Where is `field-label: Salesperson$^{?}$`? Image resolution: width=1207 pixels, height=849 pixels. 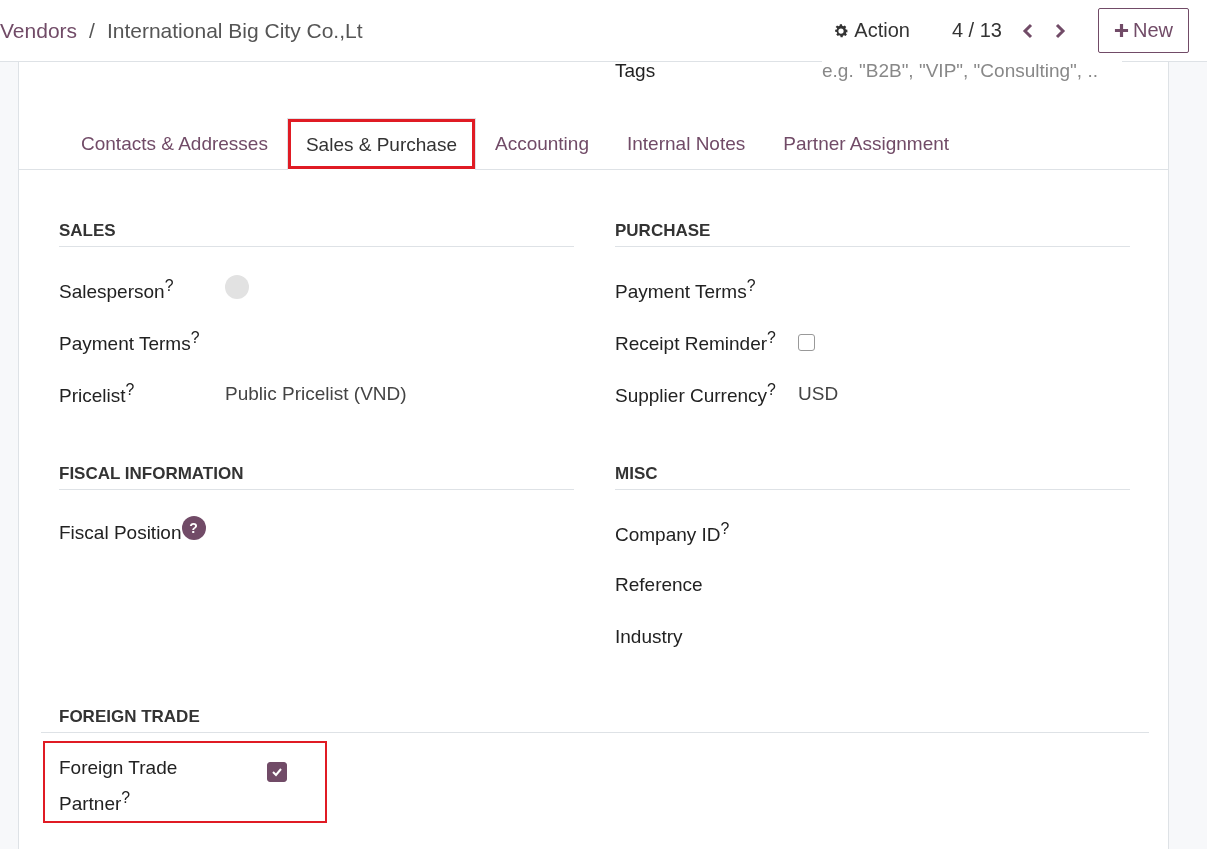 field-label: Salesperson$^{?}$ is located at coordinates (117, 290).